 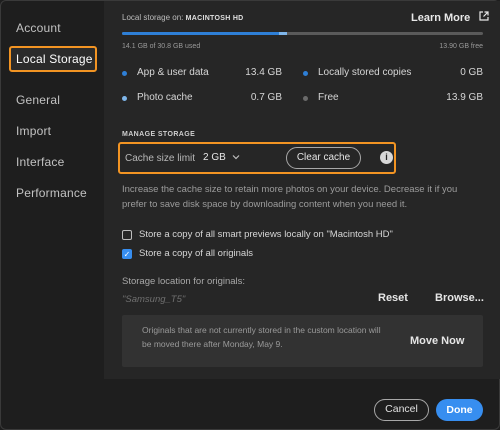 I want to click on stat-app-user-data: App & user data 13.4 GB, so click(x=202, y=74).